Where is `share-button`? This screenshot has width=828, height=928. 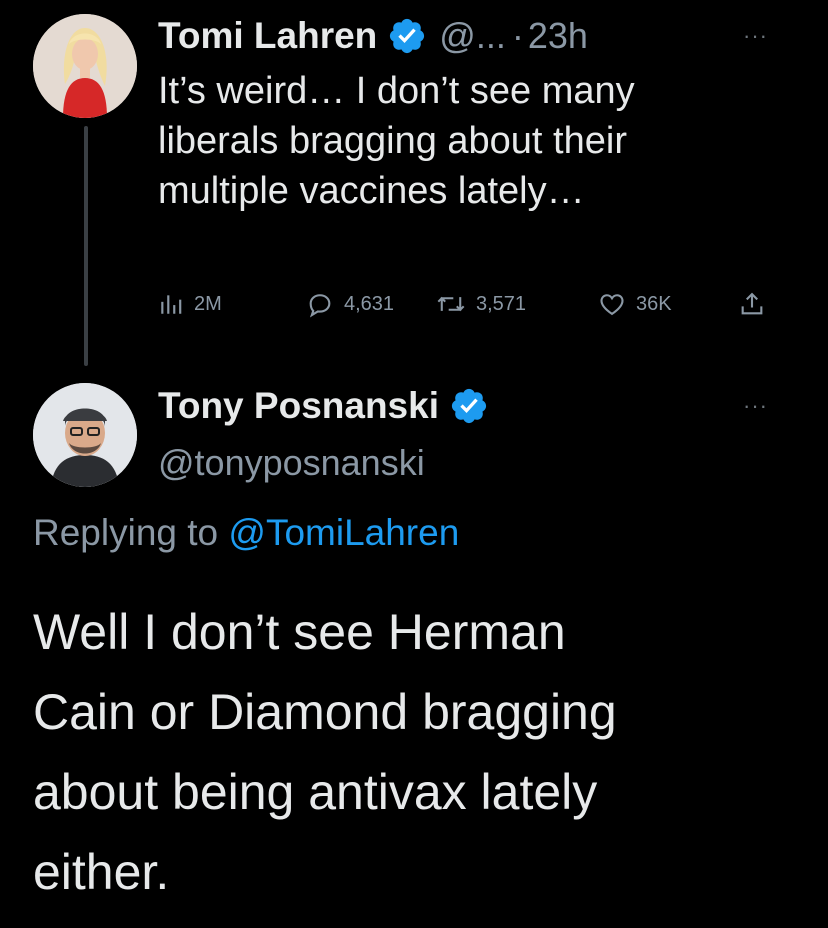
share-button is located at coordinates (752, 304).